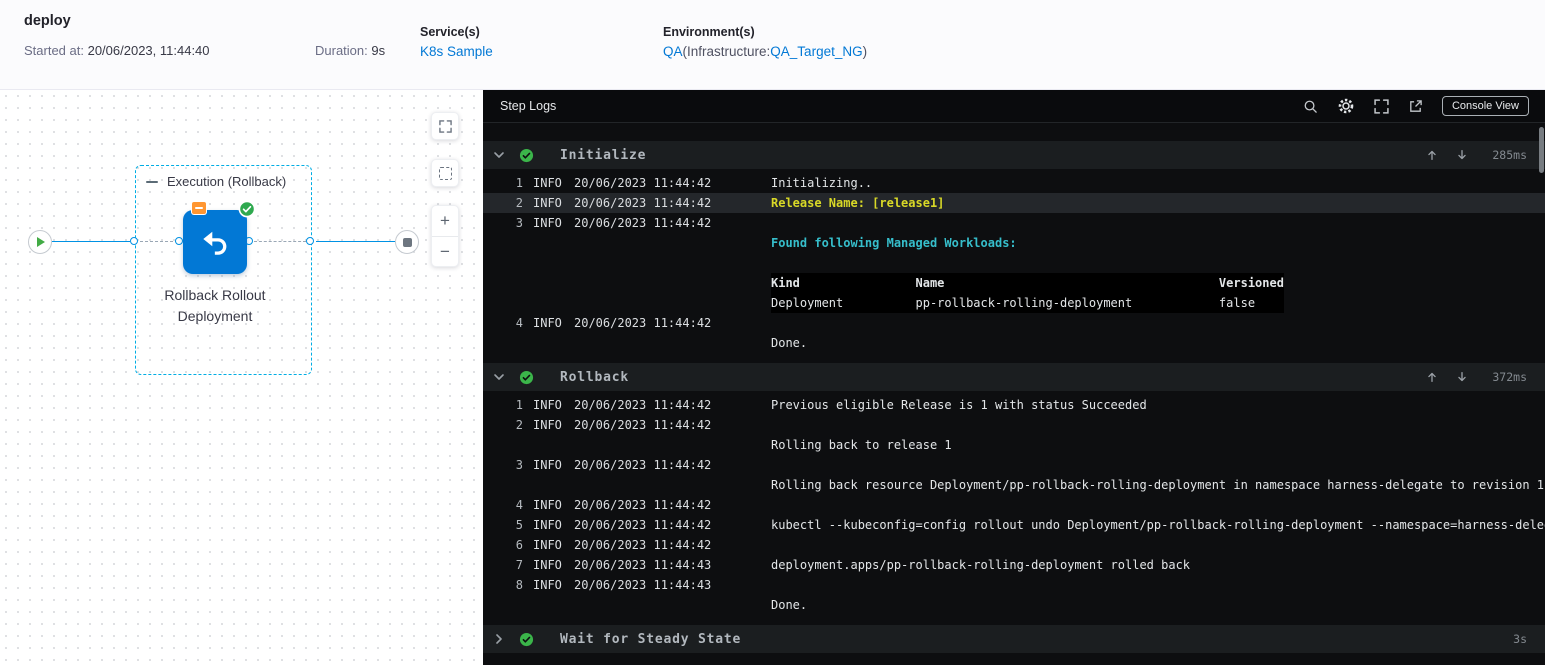  I want to click on started-at-value: 20/06/2023, 11:44:40, so click(148, 50).